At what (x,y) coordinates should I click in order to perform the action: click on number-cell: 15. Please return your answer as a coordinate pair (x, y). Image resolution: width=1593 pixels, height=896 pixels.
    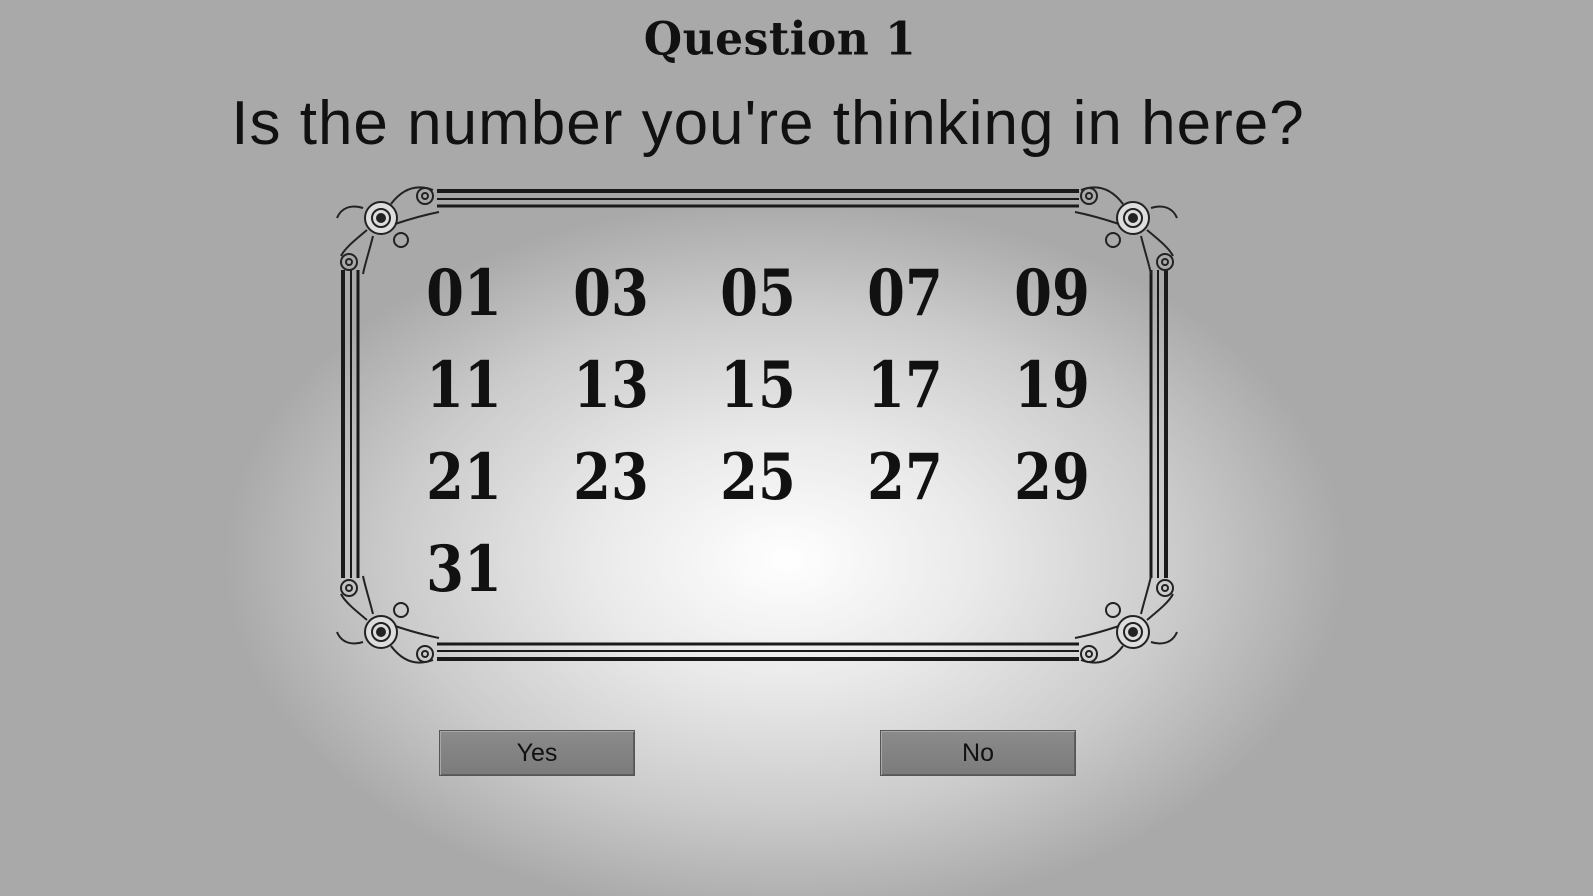
    Looking at the image, I should click on (758, 385).